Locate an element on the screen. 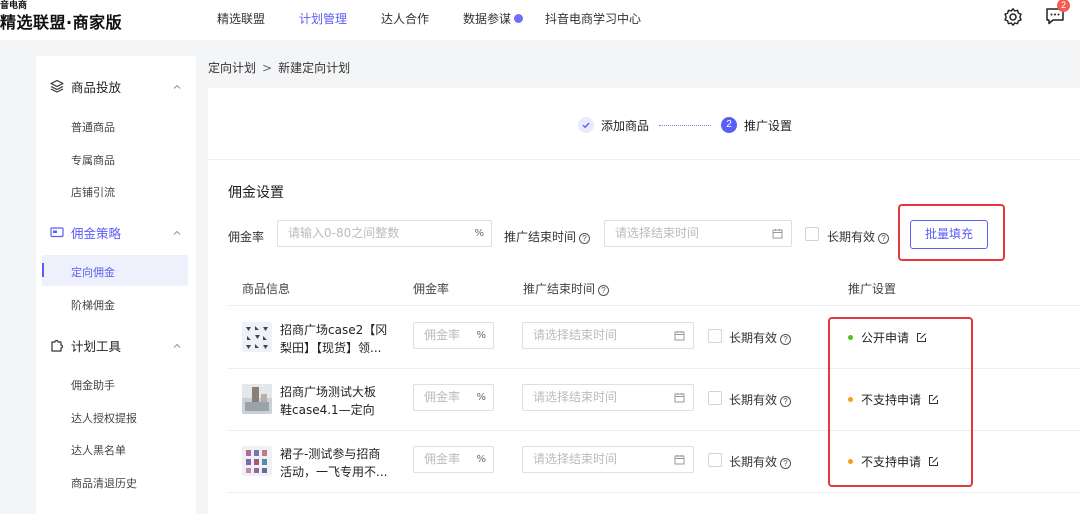 The width and height of the screenshot is (1080, 514). product-name-line: 鞋case4.1—定向 is located at coordinates (327, 410).